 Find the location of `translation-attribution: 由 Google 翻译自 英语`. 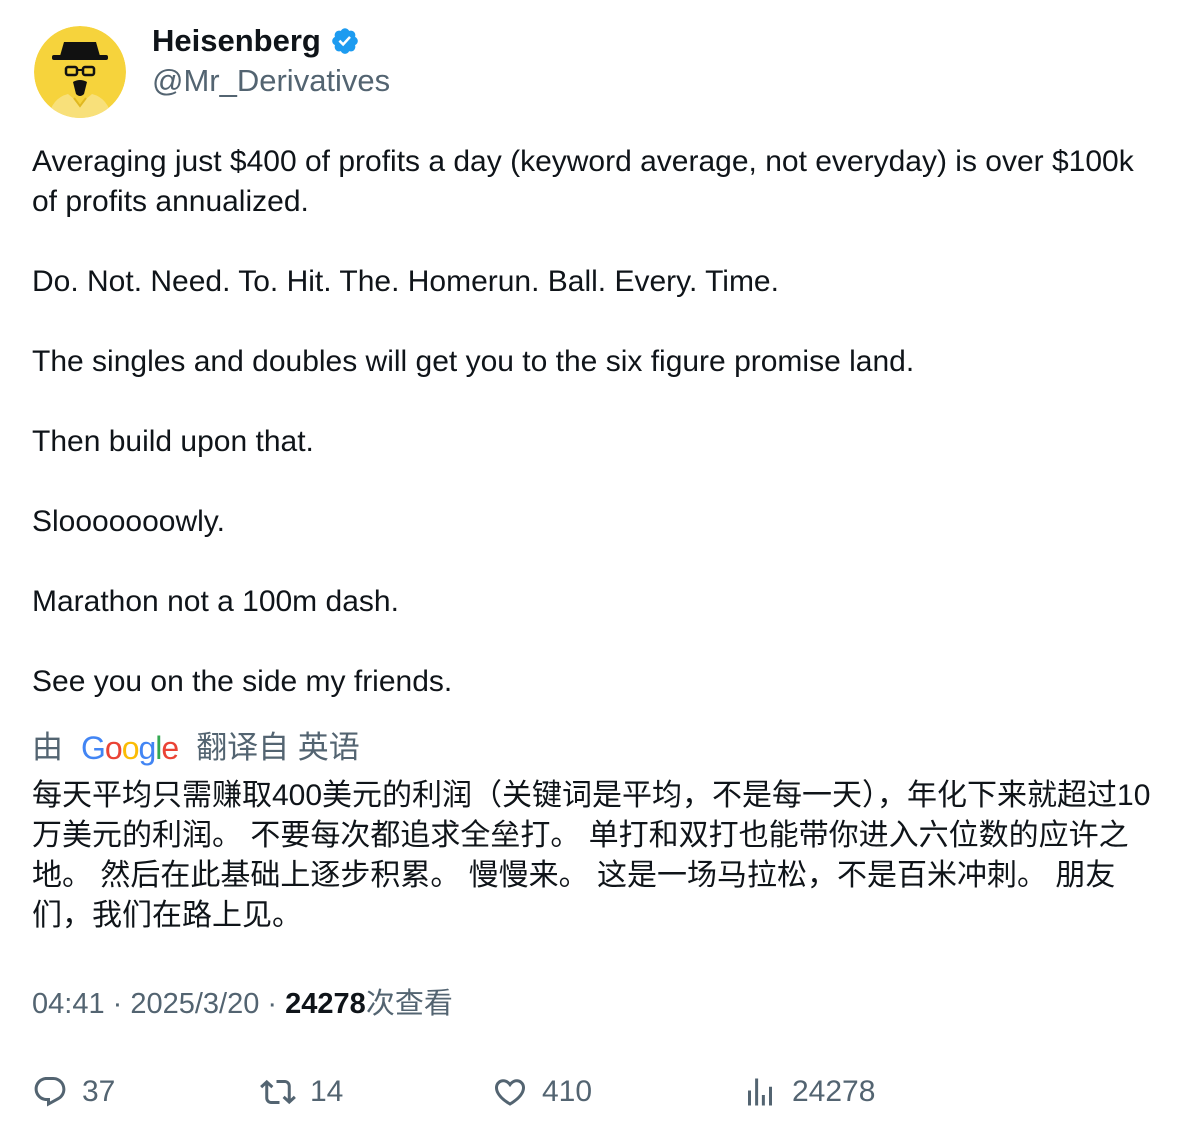

translation-attribution: 由 Google 翻译自 英语 is located at coordinates (196, 748).